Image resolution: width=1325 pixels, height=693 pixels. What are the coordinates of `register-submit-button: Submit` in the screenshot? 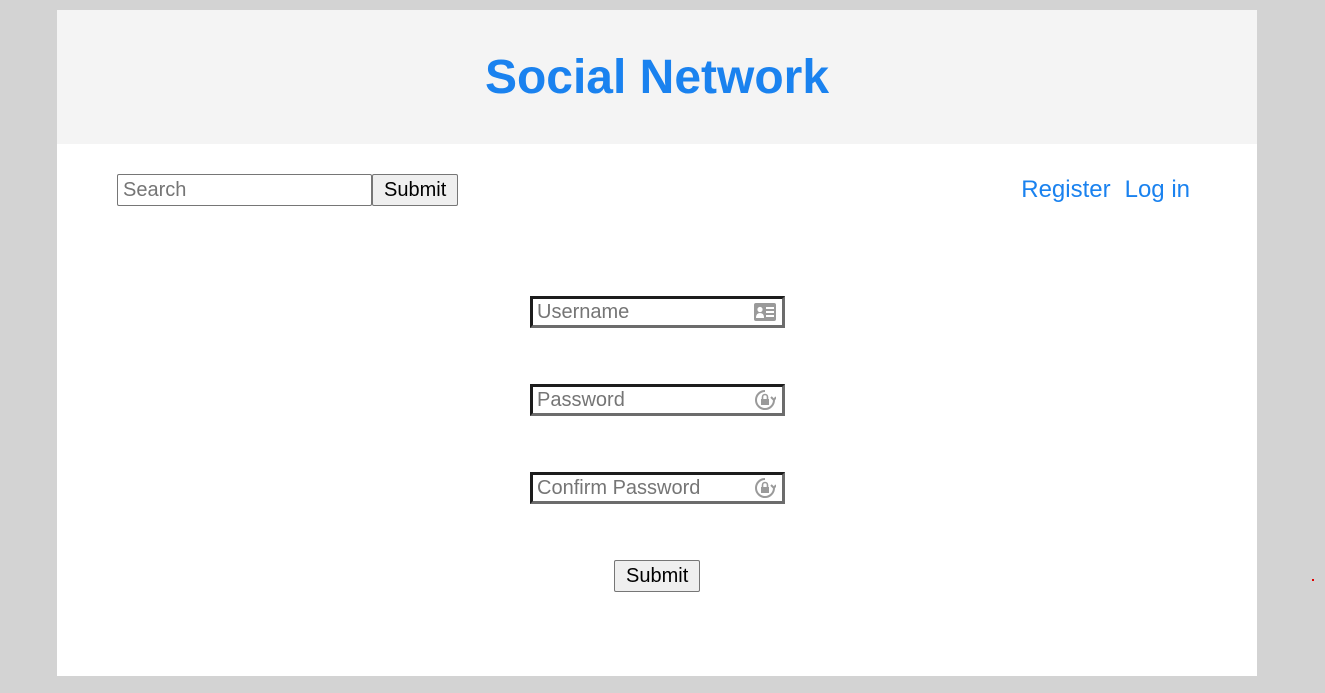 It's located at (657, 576).